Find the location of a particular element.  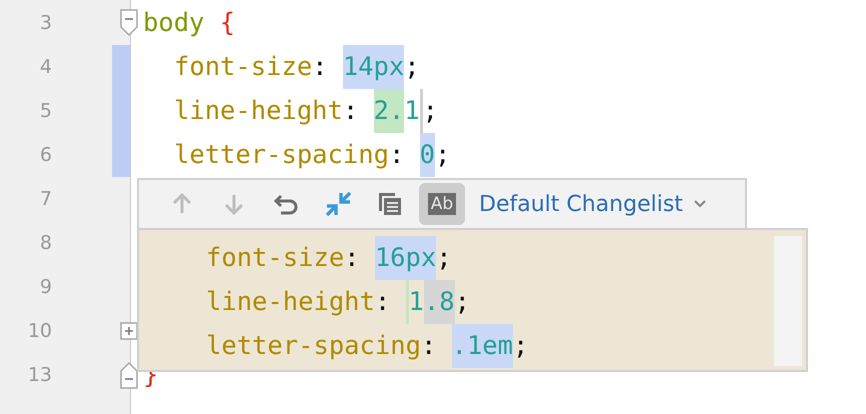

copy-icon is located at coordinates (390, 204).